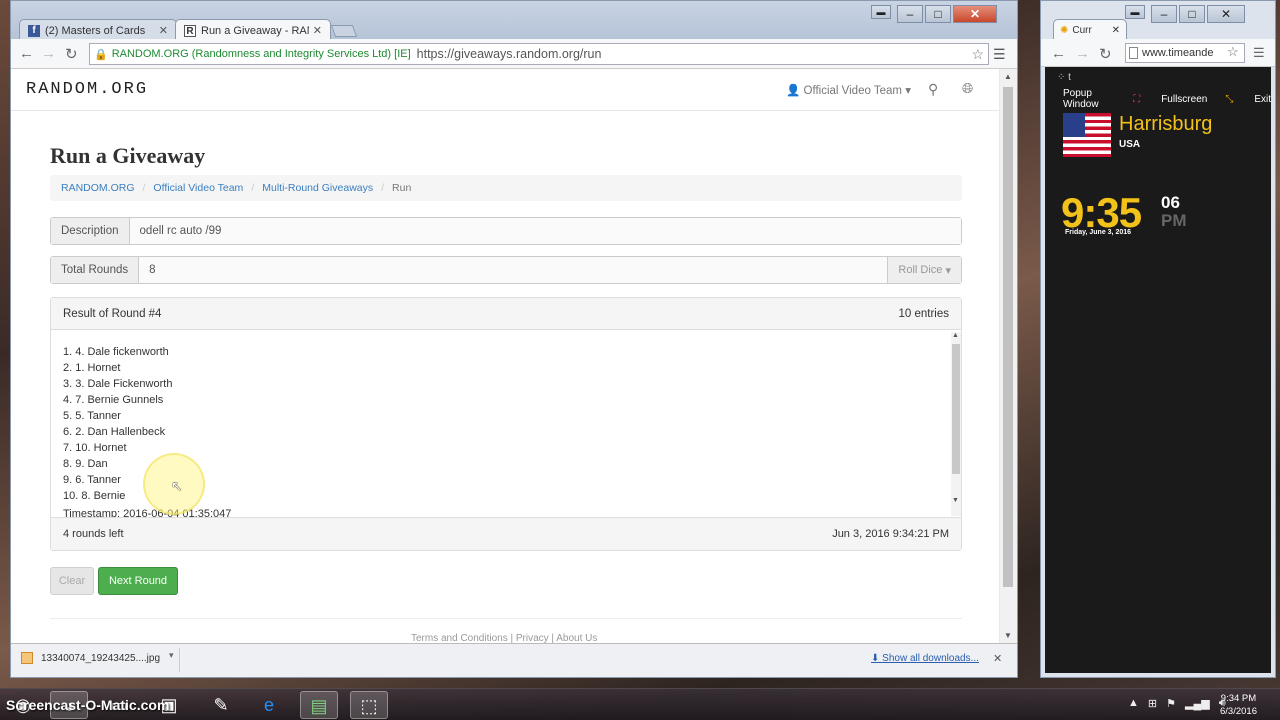  What do you see at coordinates (890, 534) in the screenshot?
I see `result-datetime: Jun 3, 2016 9:34:21 PM` at bounding box center [890, 534].